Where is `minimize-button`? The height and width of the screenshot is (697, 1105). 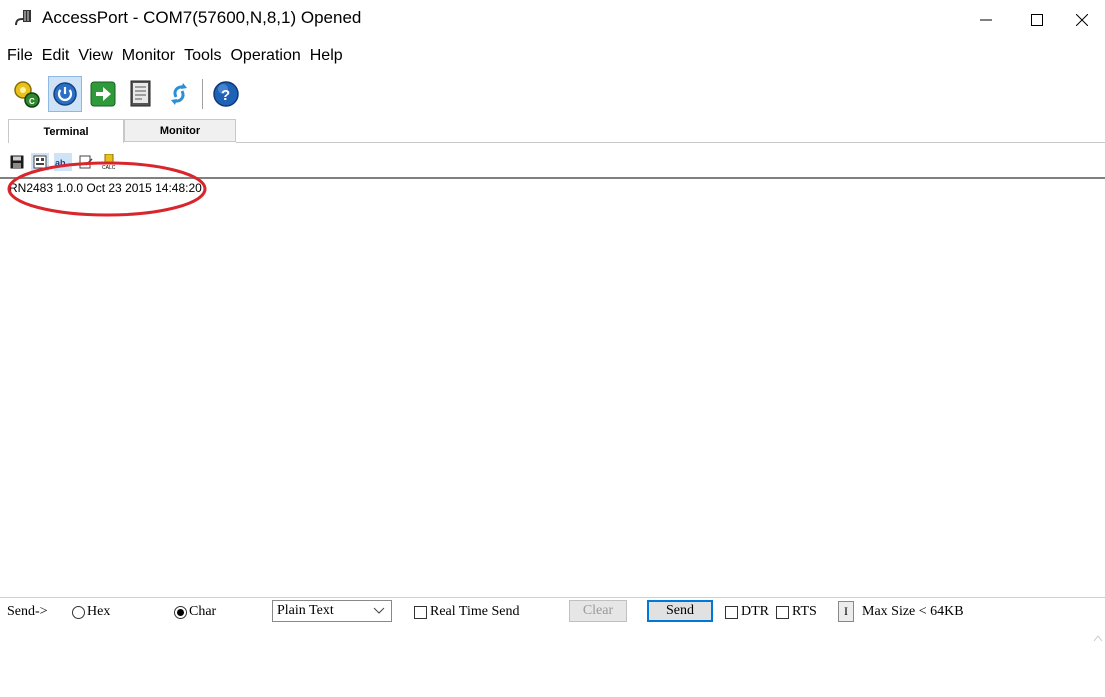 minimize-button is located at coordinates (986, 20).